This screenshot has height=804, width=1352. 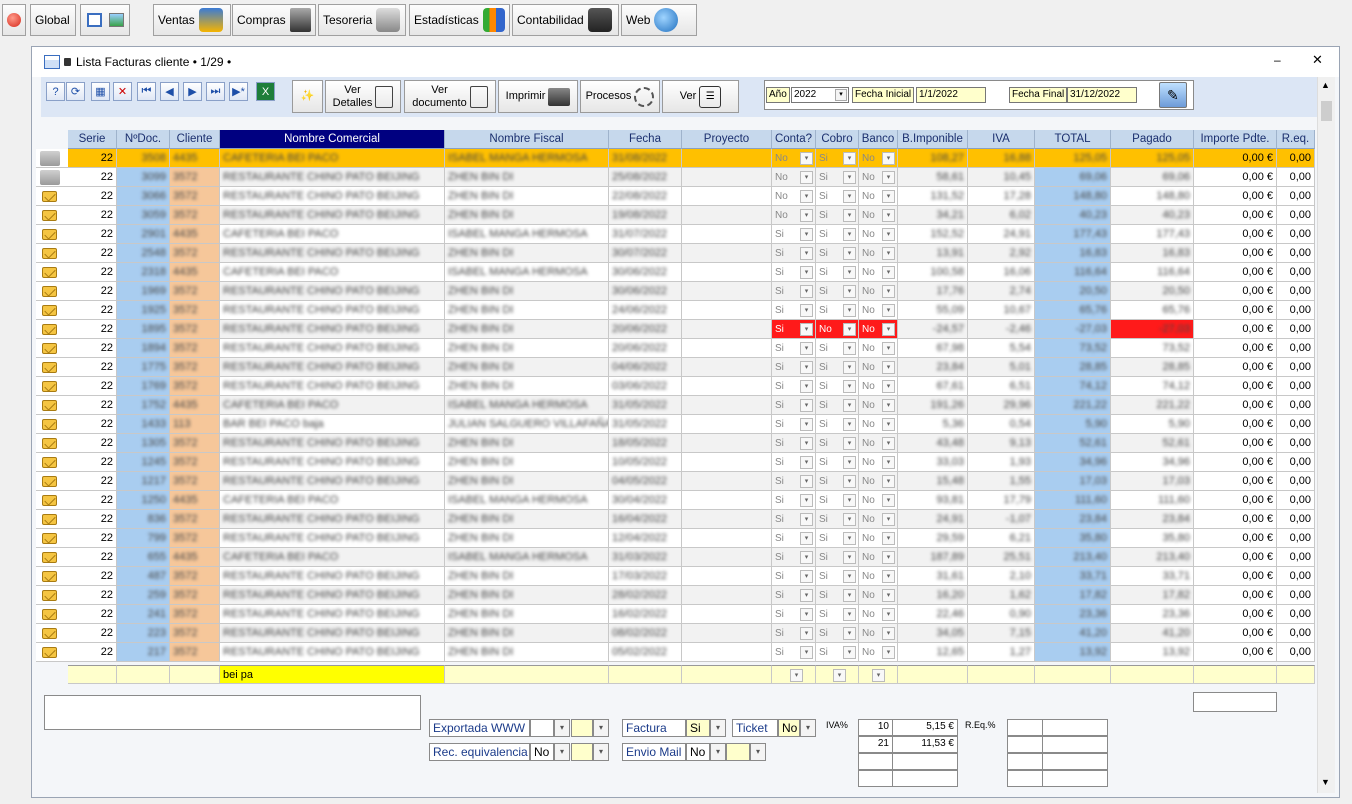 I want to click on filter-importe-pdte, so click(x=1235, y=674).